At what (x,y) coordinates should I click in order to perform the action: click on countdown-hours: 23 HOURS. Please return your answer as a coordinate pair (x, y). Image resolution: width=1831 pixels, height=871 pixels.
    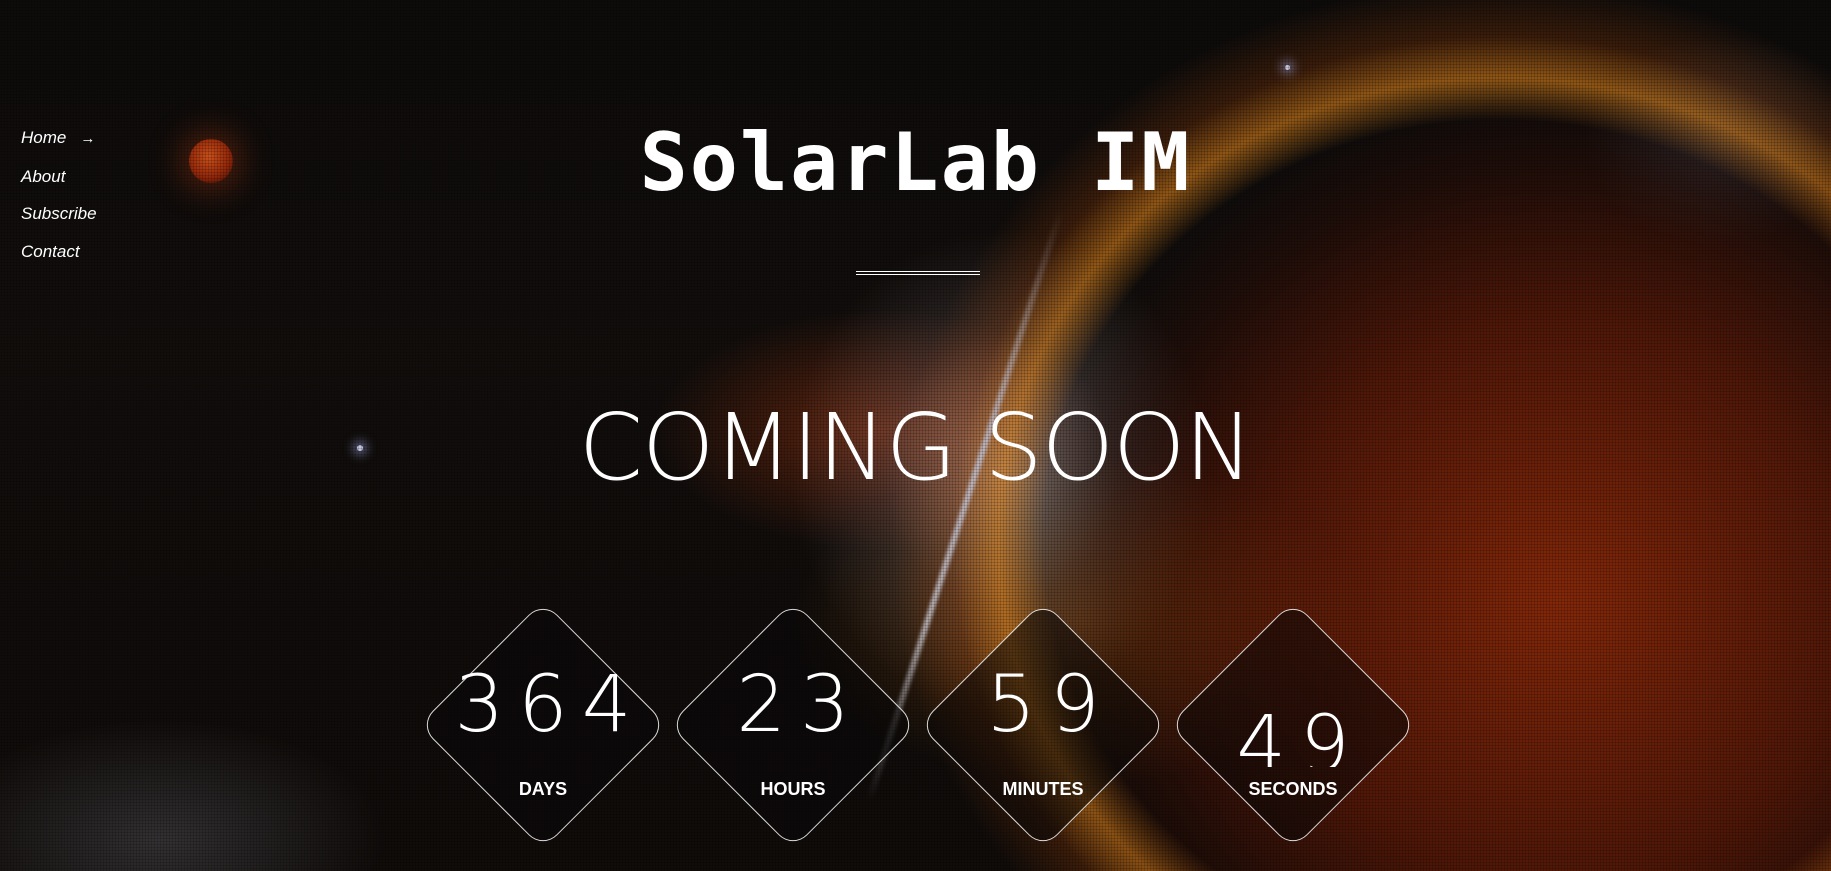
    Looking at the image, I should click on (793, 725).